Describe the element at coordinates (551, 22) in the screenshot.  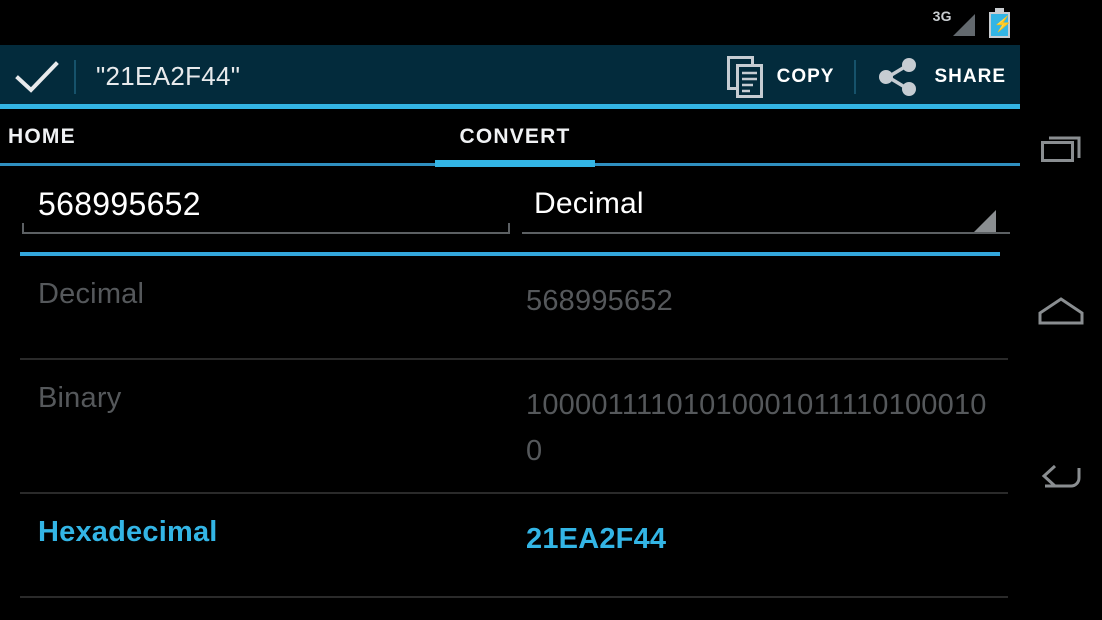
I see `status-bar: 3G ⚡ 5:01` at that location.